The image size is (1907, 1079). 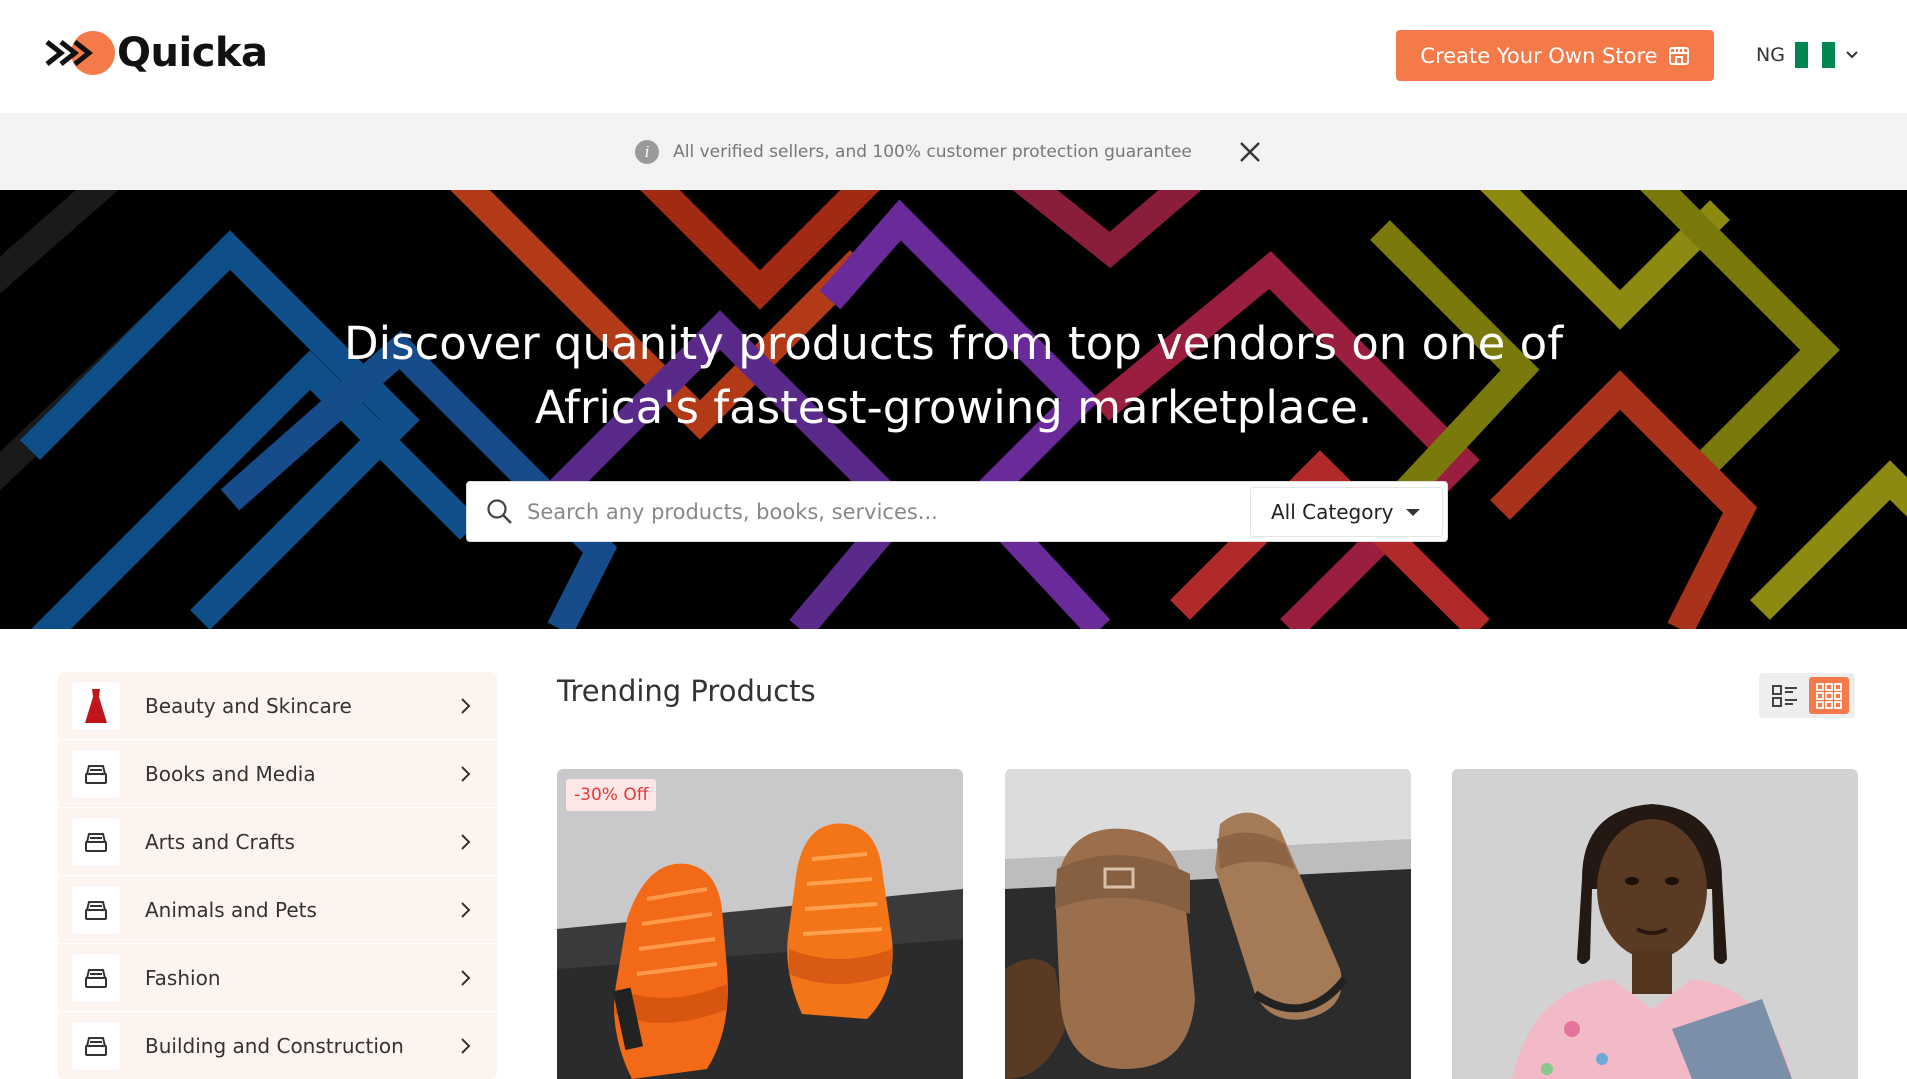 I want to click on chevron-down-icon, so click(x=1852, y=55).